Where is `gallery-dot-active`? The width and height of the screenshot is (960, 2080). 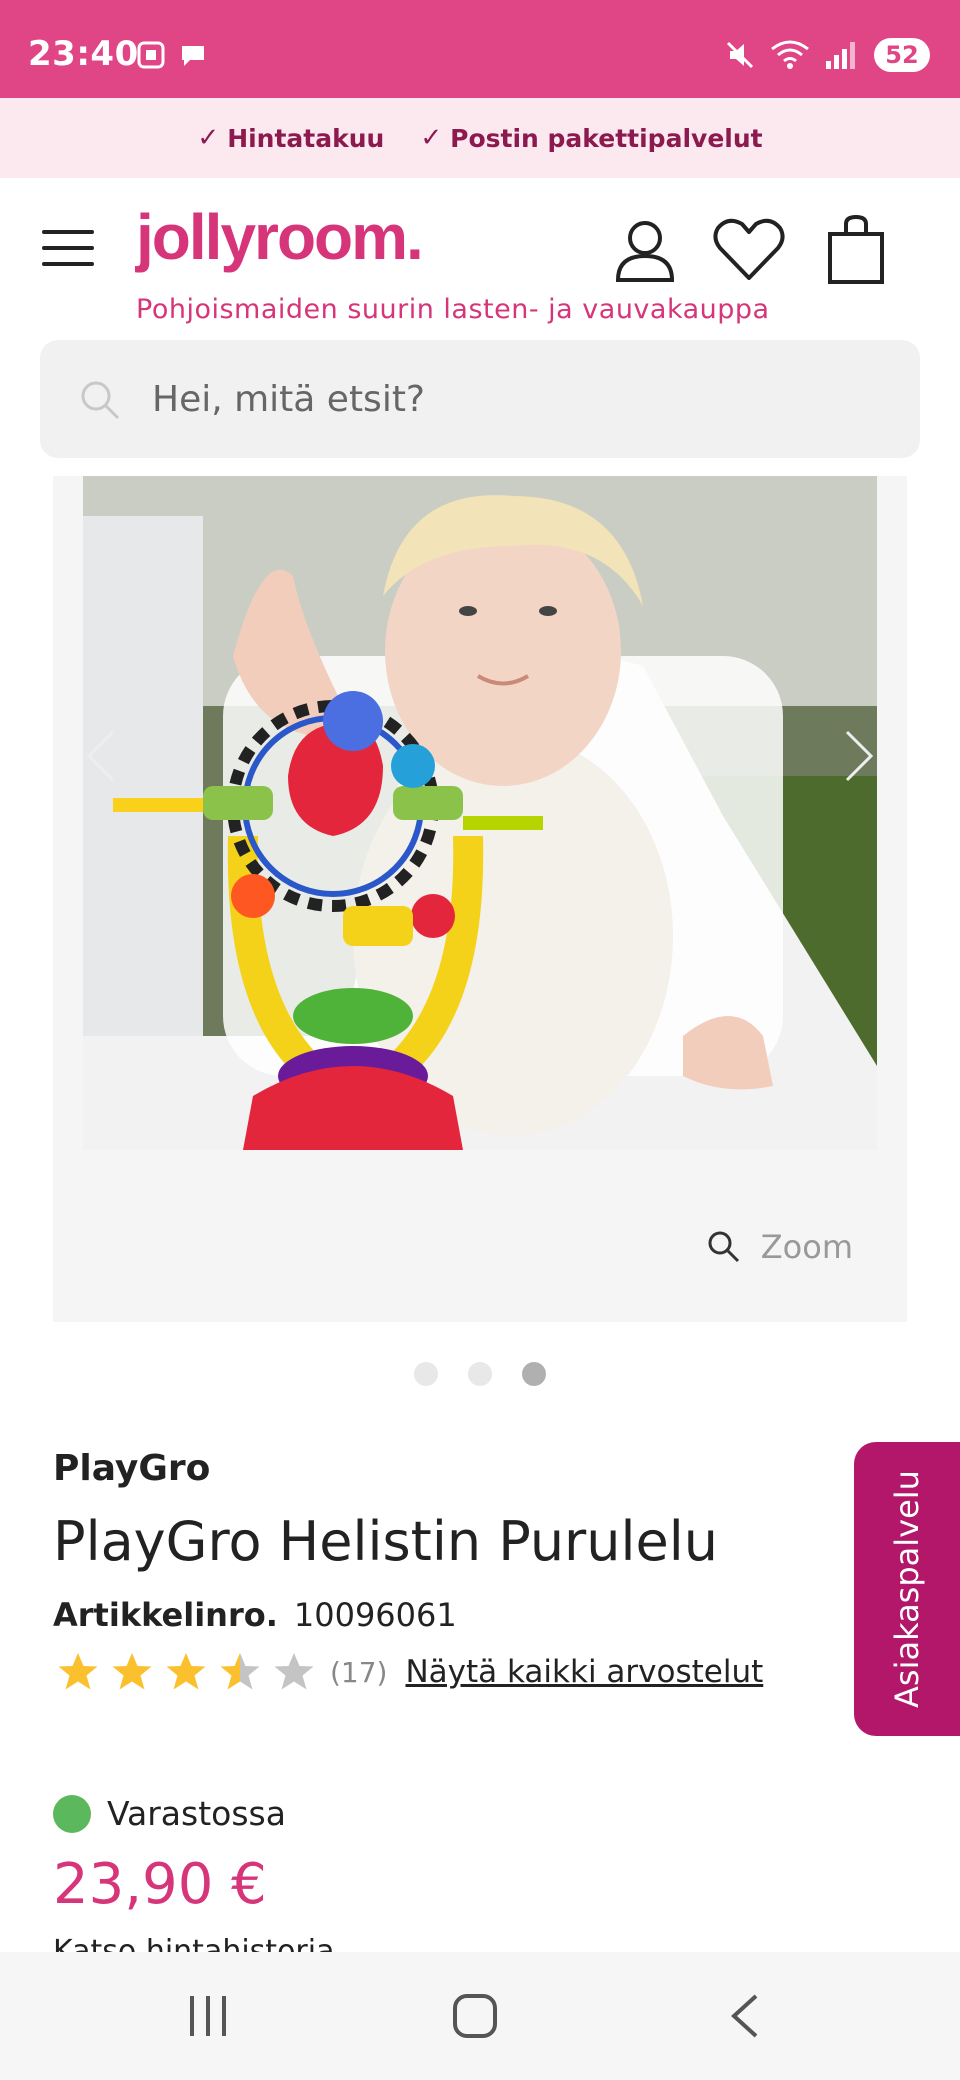
gallery-dot-active is located at coordinates (534, 1374).